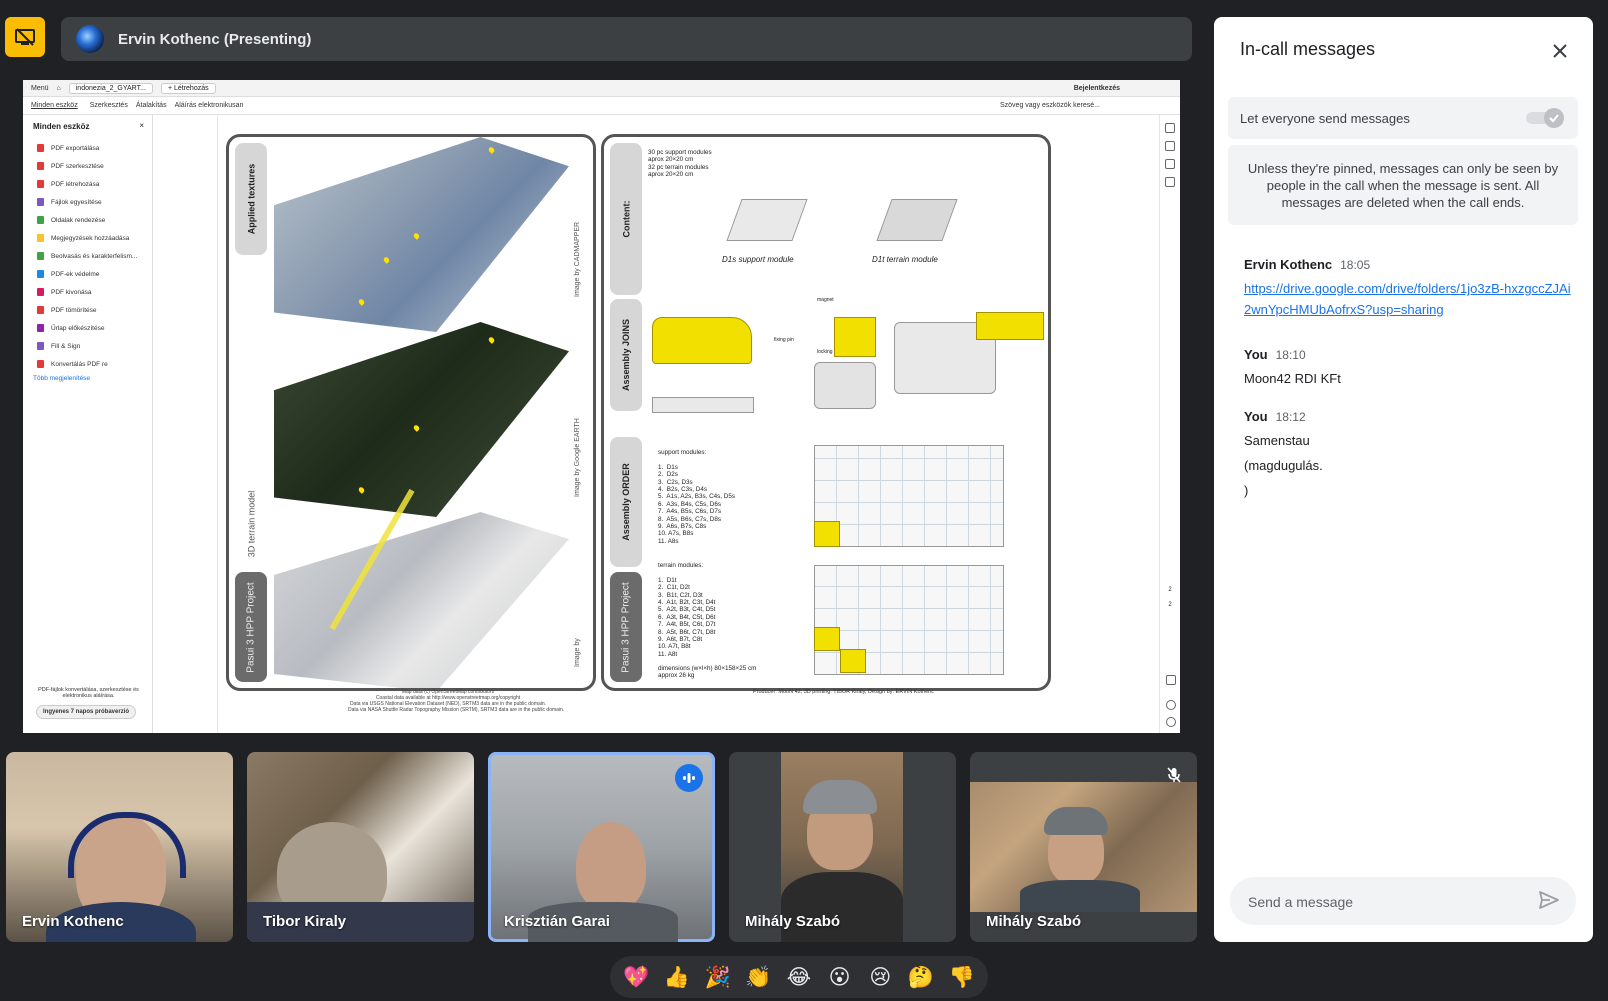 The width and height of the screenshot is (1608, 1001). What do you see at coordinates (1292, 378) in the screenshot?
I see `message-text: Moon42 RDI KFt` at bounding box center [1292, 378].